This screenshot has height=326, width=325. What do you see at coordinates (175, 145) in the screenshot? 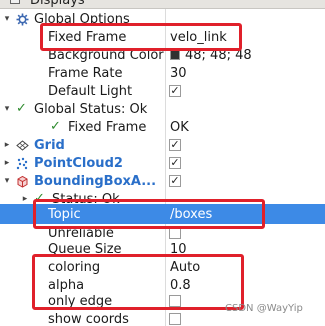
I see `grid-enabled-checkbox: ✓` at bounding box center [175, 145].